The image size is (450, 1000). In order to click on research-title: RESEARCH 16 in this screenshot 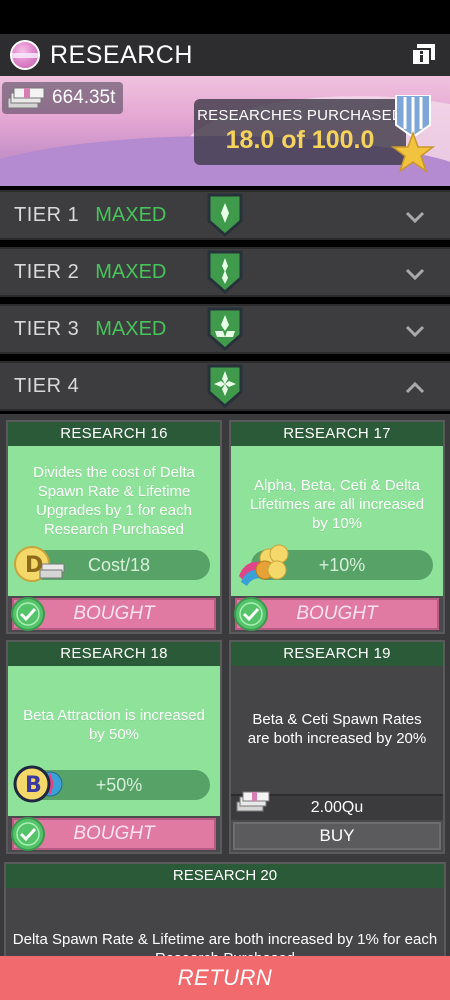, I will do `click(114, 434)`.